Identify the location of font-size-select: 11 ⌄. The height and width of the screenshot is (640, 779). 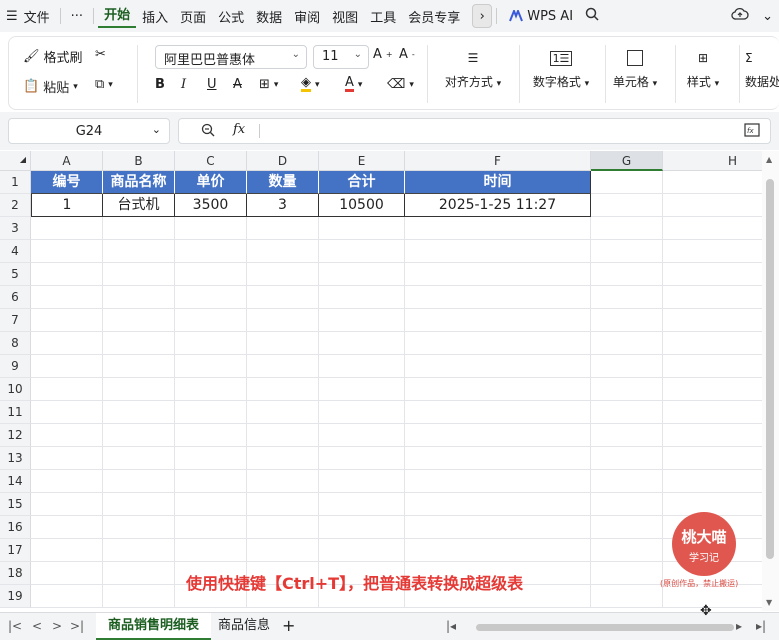
(341, 57).